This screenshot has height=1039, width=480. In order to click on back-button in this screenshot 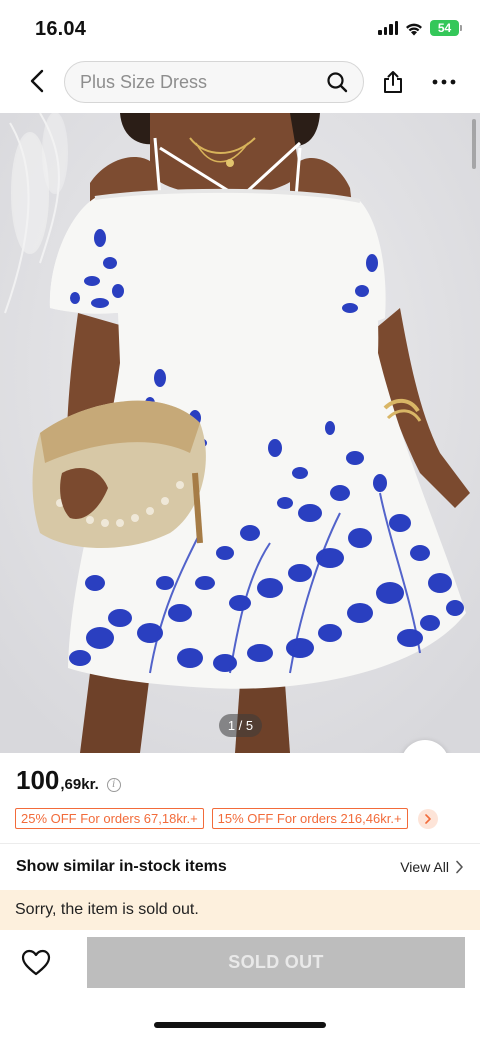, I will do `click(37, 81)`.